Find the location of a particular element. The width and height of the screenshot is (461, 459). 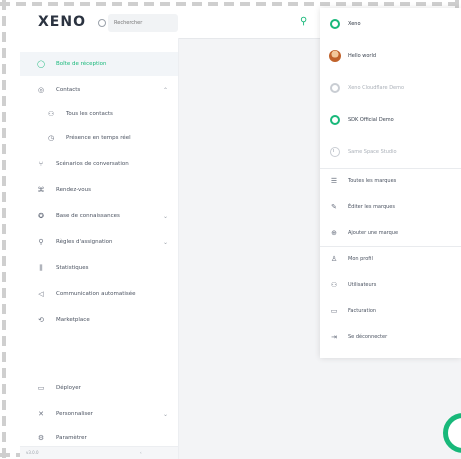

users-icon: ⚇ is located at coordinates (51, 114).